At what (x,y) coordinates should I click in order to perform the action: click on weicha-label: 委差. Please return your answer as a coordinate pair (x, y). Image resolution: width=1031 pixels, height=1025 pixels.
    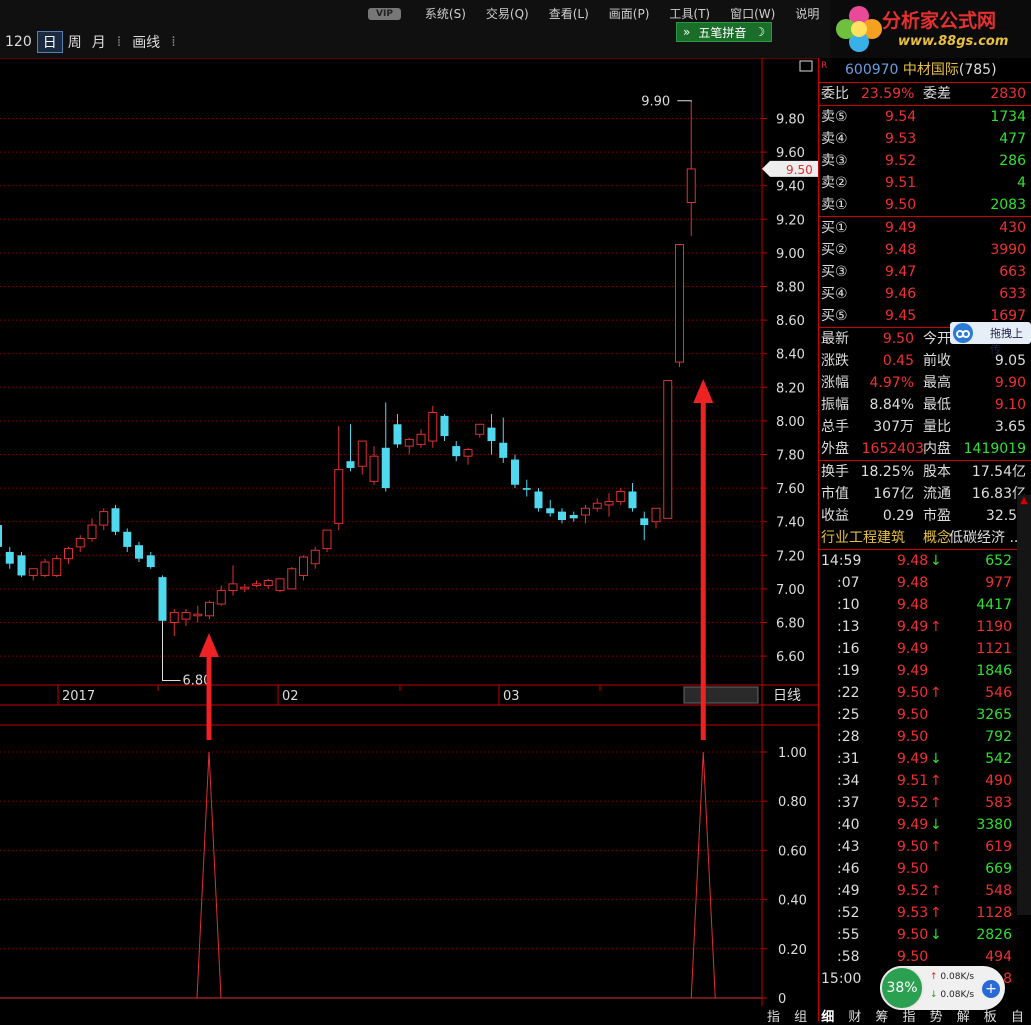
    Looking at the image, I should click on (937, 94).